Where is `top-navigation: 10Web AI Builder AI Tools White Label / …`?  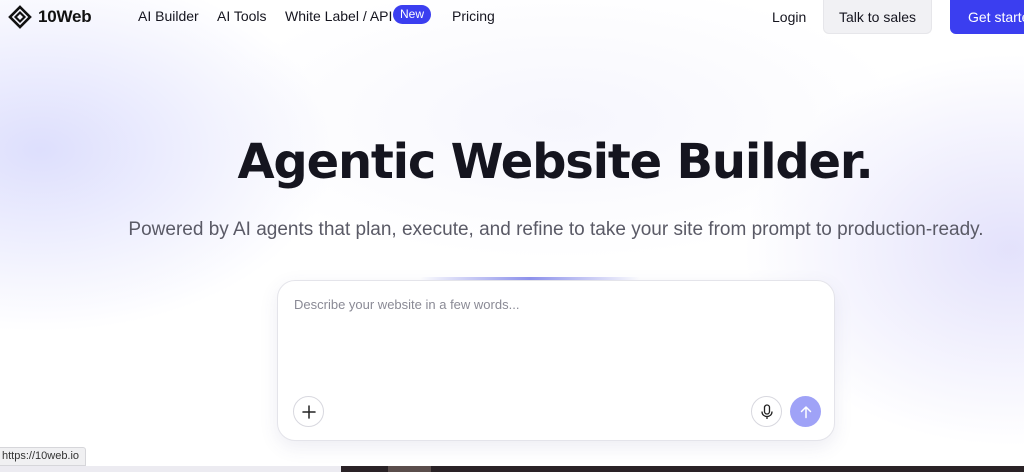 top-navigation: 10Web AI Builder AI Tools White Label / … is located at coordinates (512, 17).